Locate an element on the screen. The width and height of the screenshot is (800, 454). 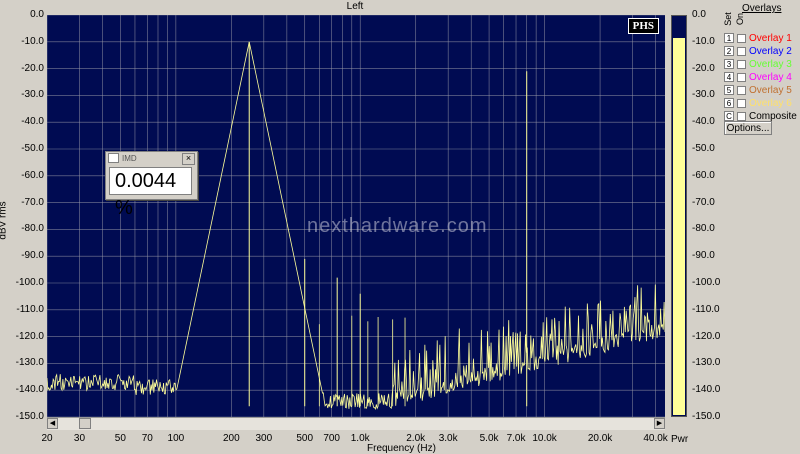
overlay-set-button: C is located at coordinates (729, 116).